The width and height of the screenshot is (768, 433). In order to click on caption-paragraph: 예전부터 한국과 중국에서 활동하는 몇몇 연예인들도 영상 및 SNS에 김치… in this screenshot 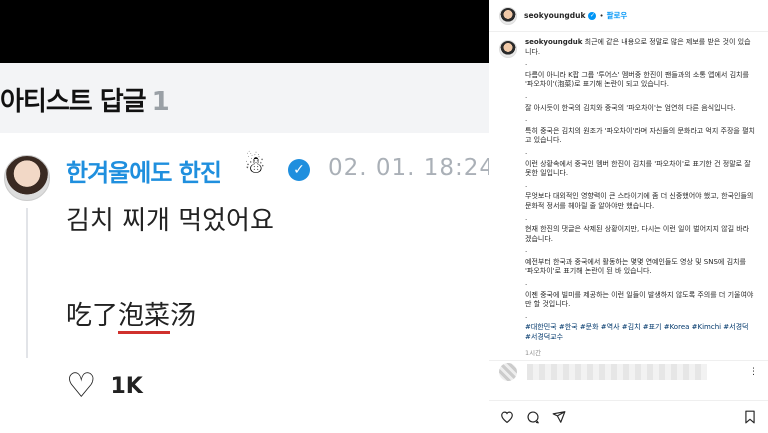, I will do `click(635, 266)`.